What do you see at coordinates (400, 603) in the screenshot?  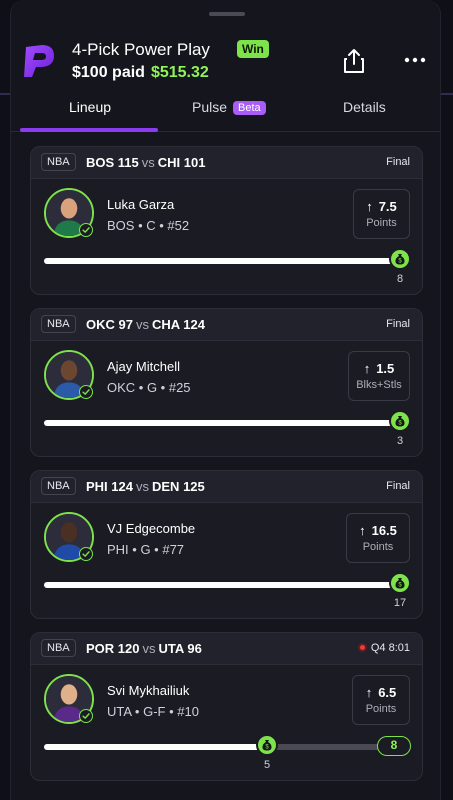 I see `actual-stat-value: 17` at bounding box center [400, 603].